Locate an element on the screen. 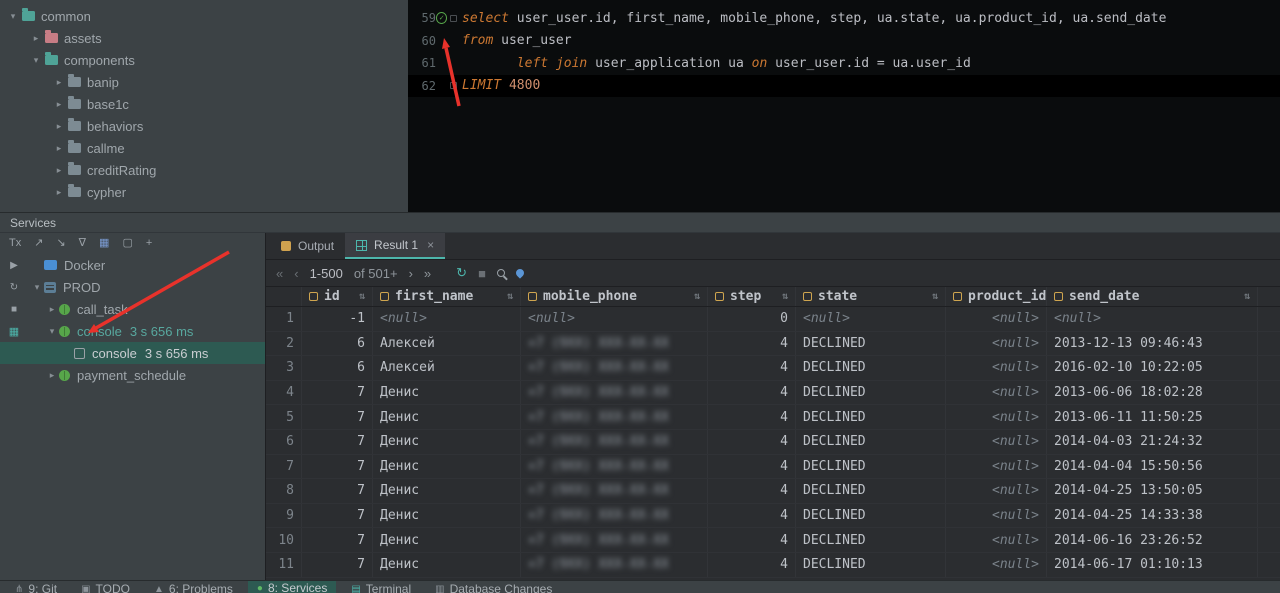 The height and width of the screenshot is (593, 1280). cell-send_date: 2014-06-17 01:10:13 is located at coordinates (1152, 564).